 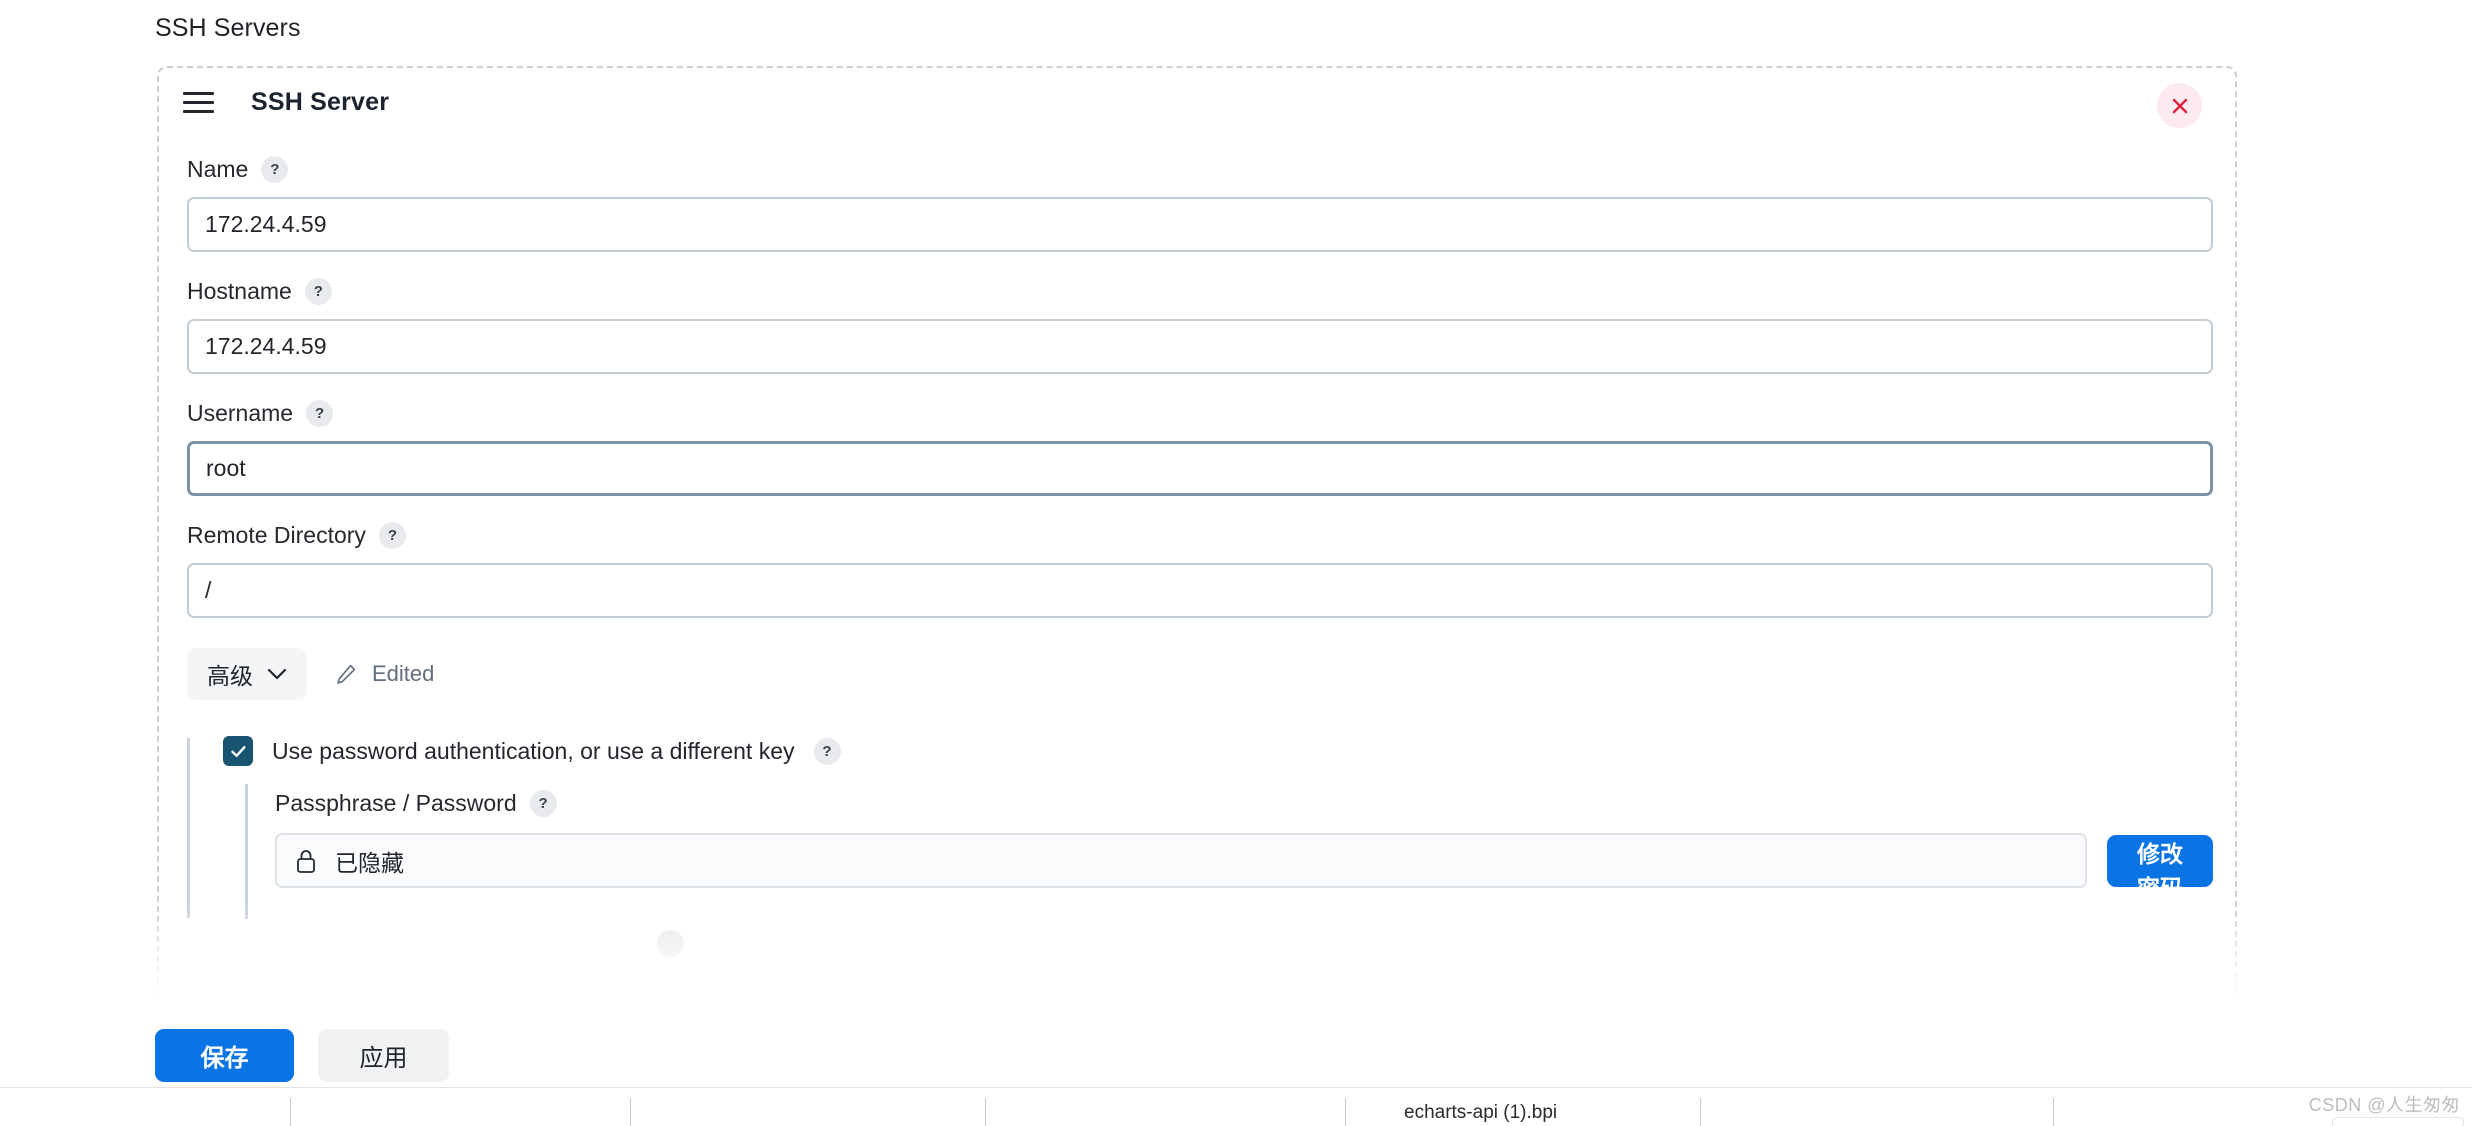 What do you see at coordinates (1200, 674) in the screenshot?
I see `advanced-row: 高级 Edited` at bounding box center [1200, 674].